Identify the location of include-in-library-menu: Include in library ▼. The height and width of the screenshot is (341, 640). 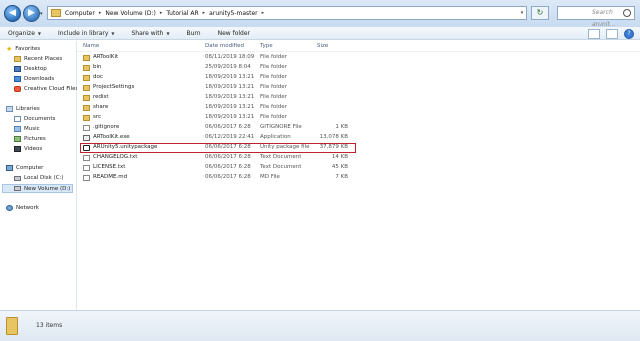
(86, 33).